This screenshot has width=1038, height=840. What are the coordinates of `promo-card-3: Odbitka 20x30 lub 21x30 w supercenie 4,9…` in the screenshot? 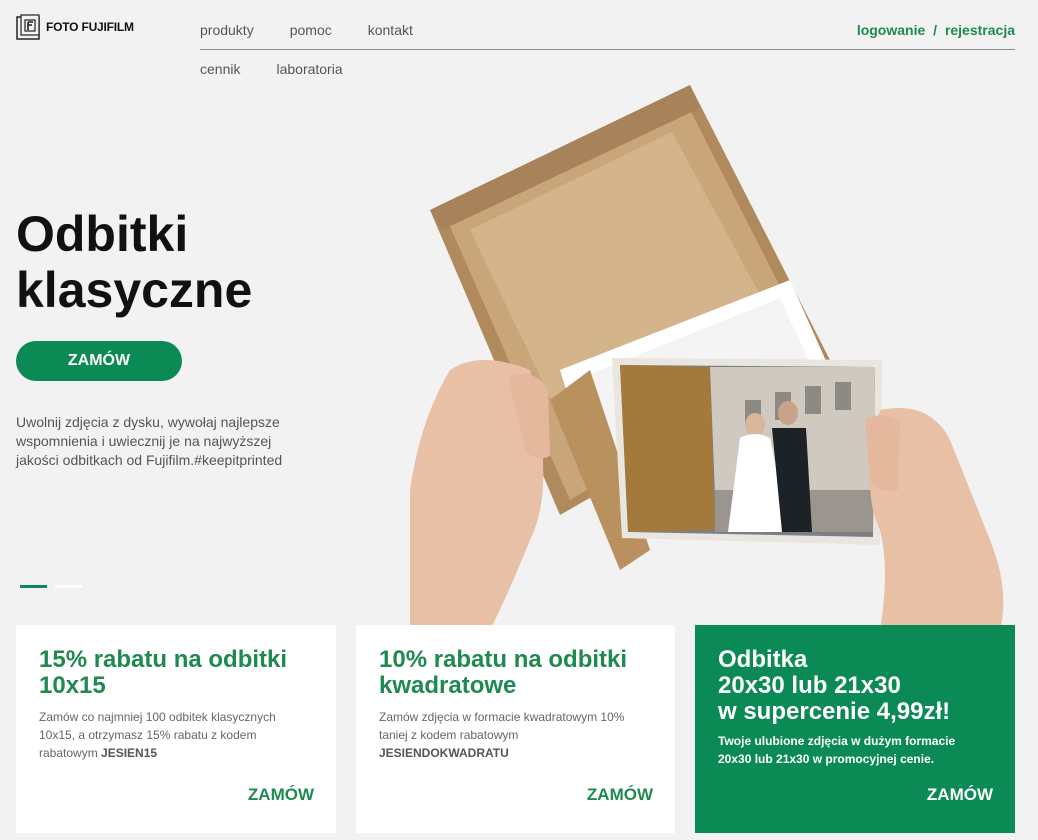 It's located at (855, 729).